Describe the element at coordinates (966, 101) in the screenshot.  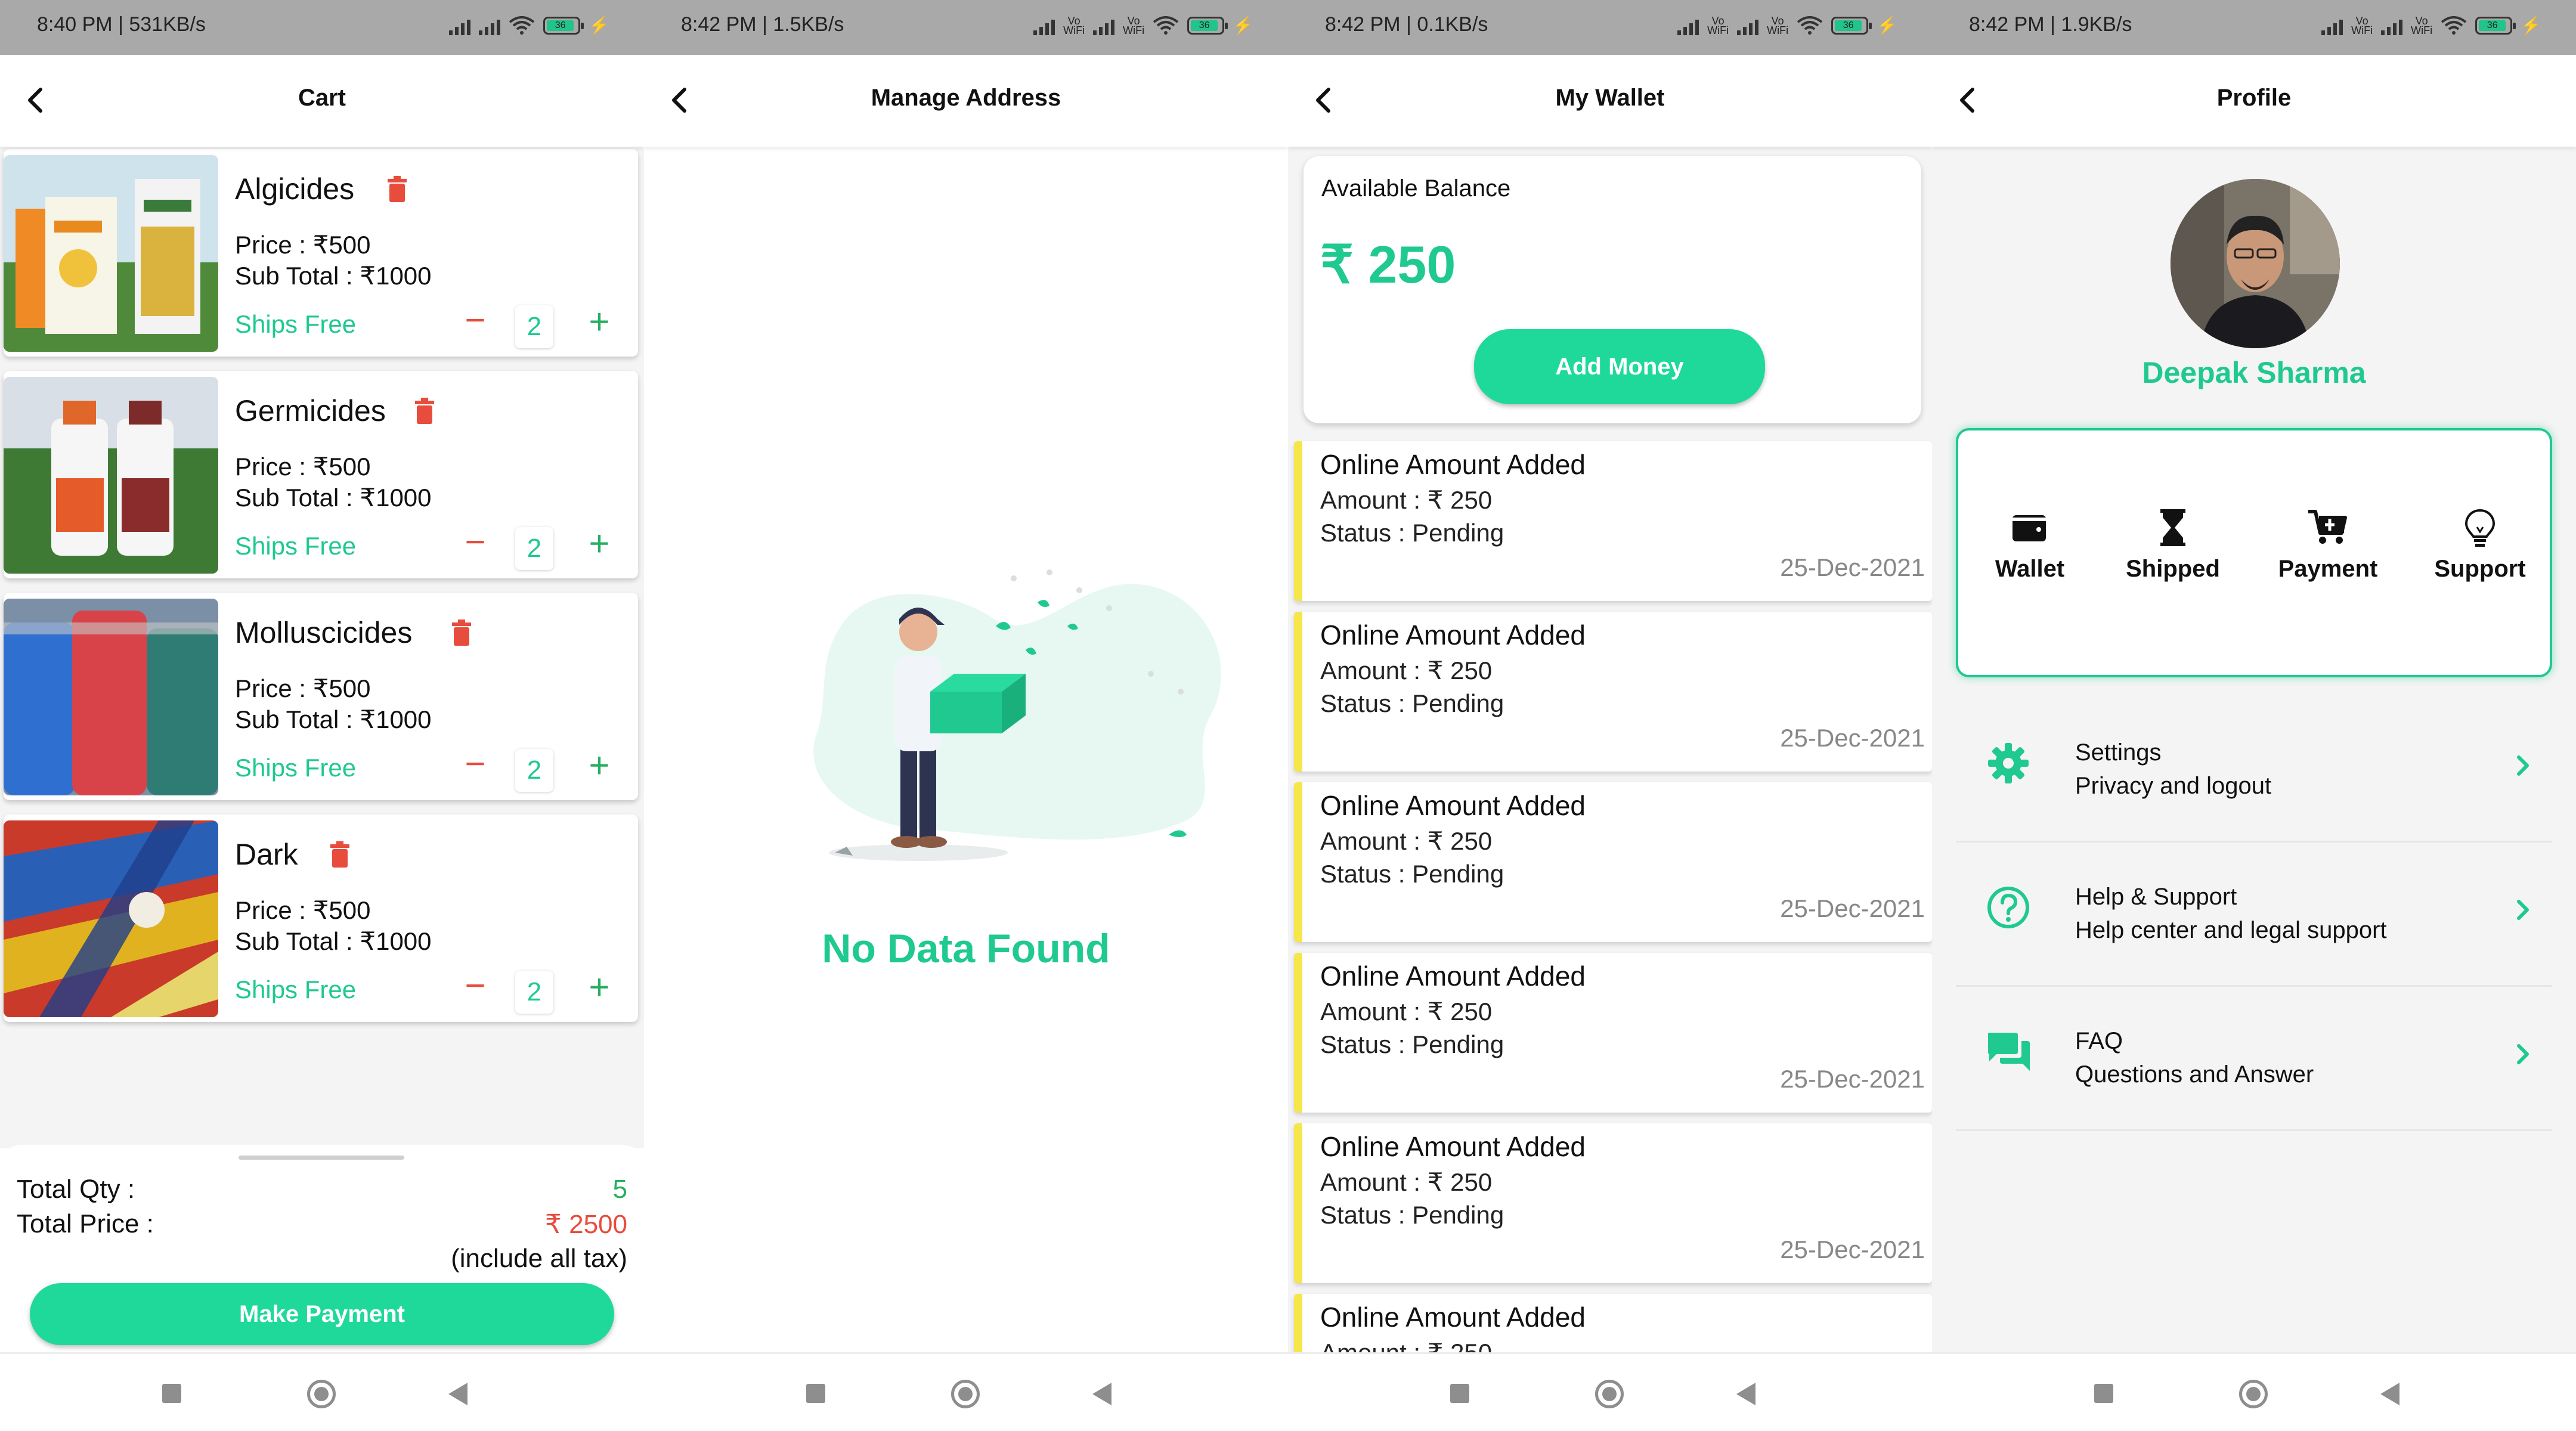
I see `app-bar: Manage Address` at that location.